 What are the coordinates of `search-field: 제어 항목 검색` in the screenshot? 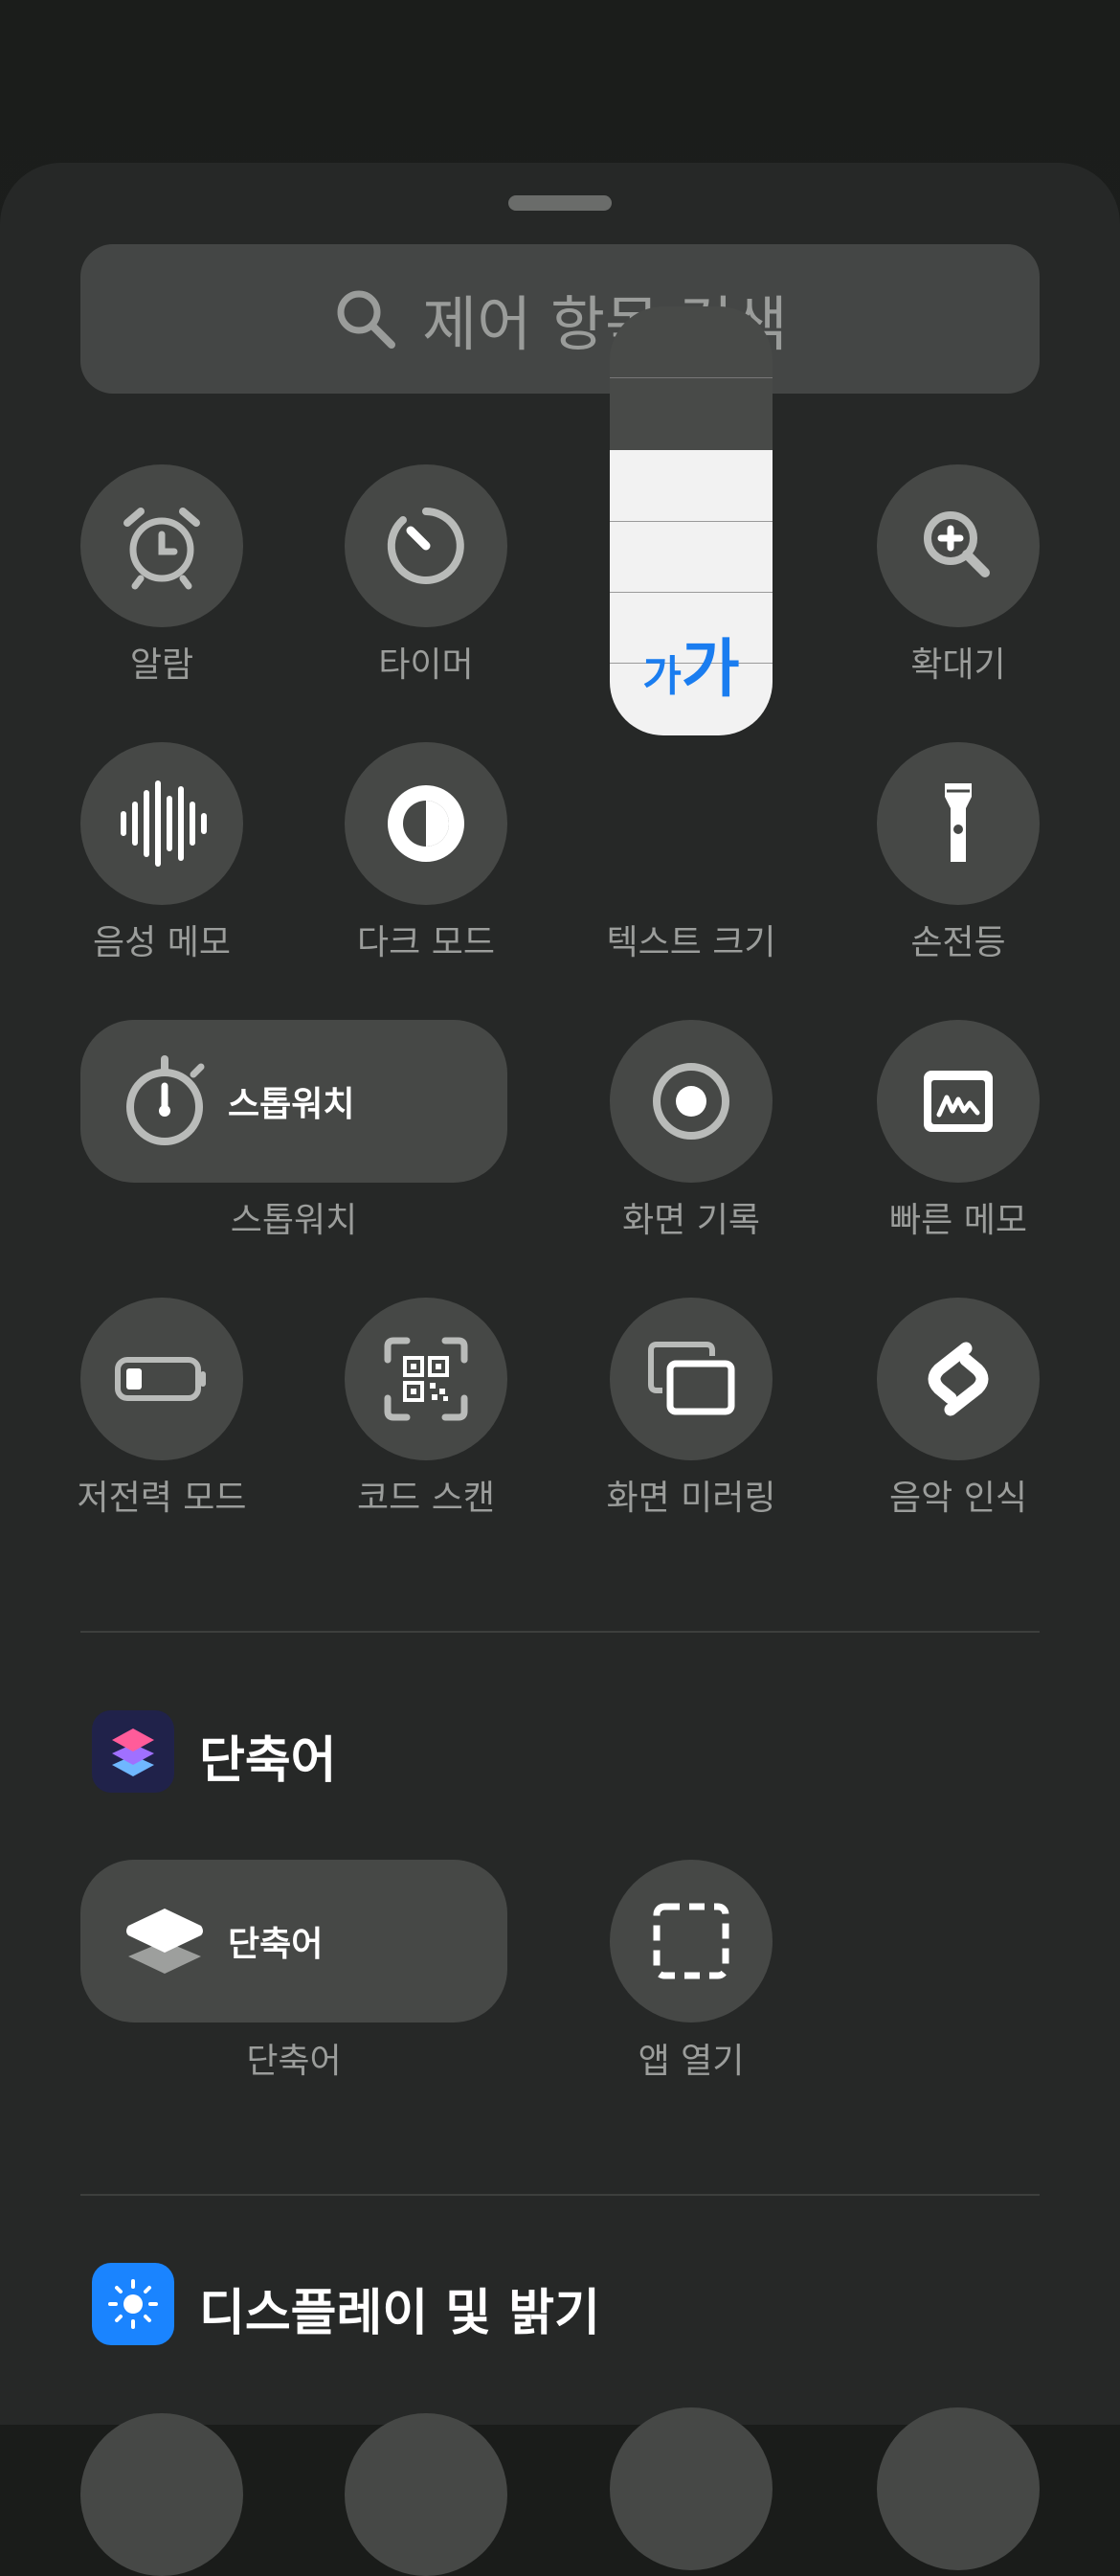 It's located at (560, 319).